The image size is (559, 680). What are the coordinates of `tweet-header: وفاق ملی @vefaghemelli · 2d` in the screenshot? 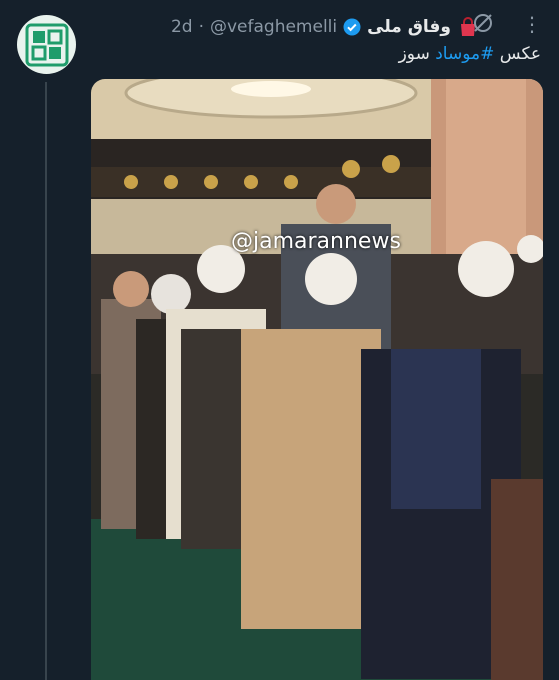 It's located at (287, 27).